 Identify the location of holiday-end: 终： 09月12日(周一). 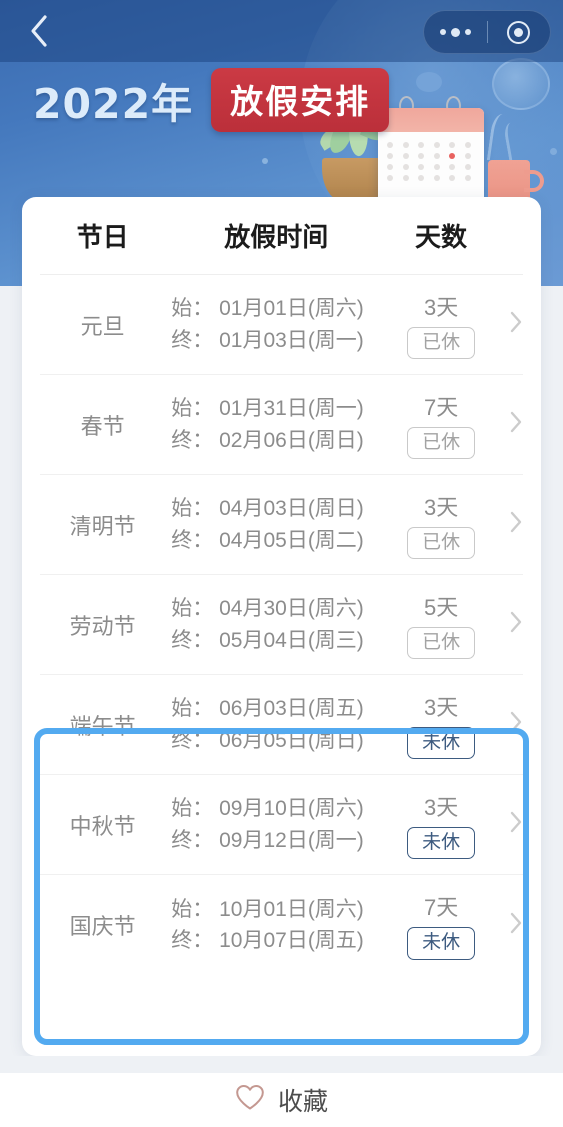
(267, 840).